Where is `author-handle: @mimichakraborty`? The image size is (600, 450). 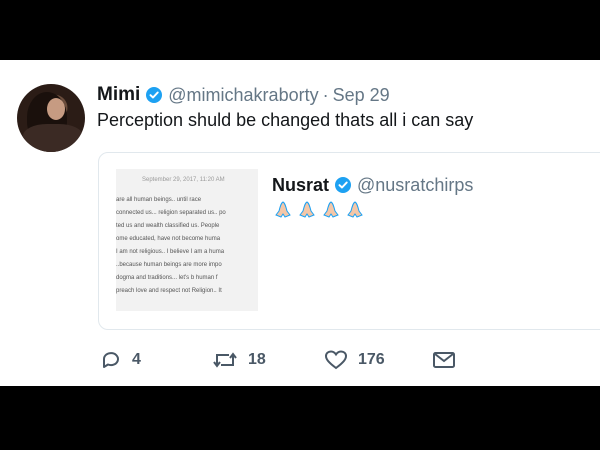 author-handle: @mimichakraborty is located at coordinates (243, 95).